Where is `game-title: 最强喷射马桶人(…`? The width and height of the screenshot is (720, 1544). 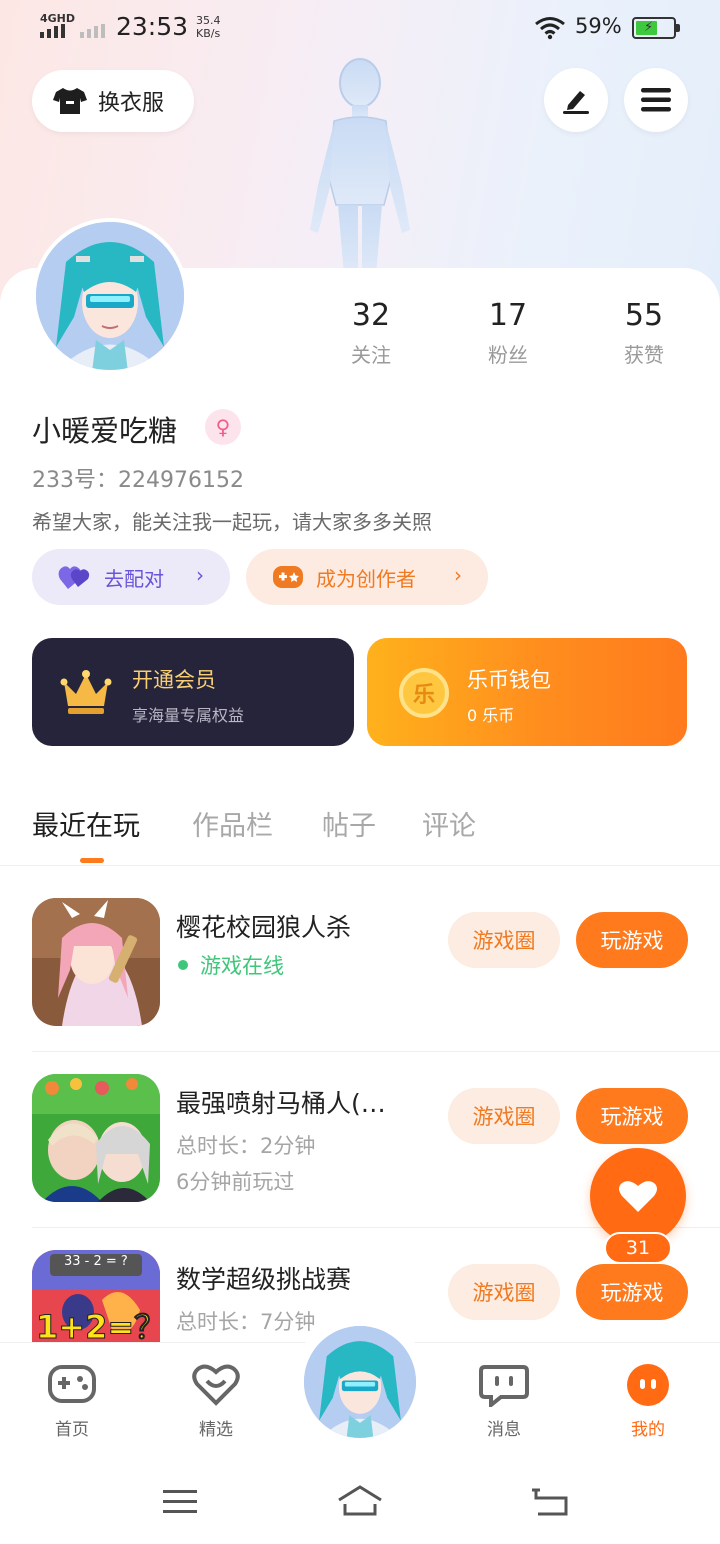 game-title: 最强喷射马桶人(… is located at coordinates (281, 1103).